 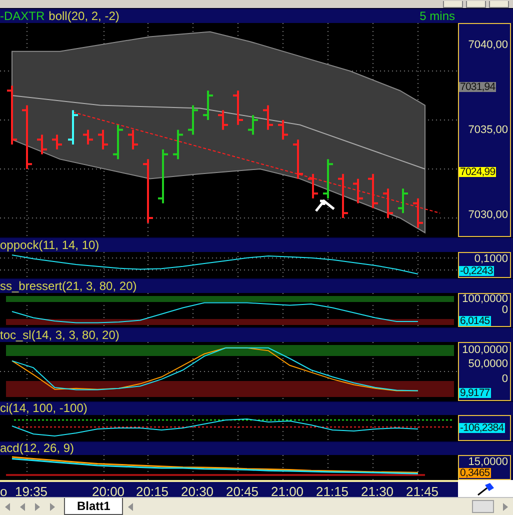 What do you see at coordinates (4, 491) in the screenshot?
I see `time-label: o` at bounding box center [4, 491].